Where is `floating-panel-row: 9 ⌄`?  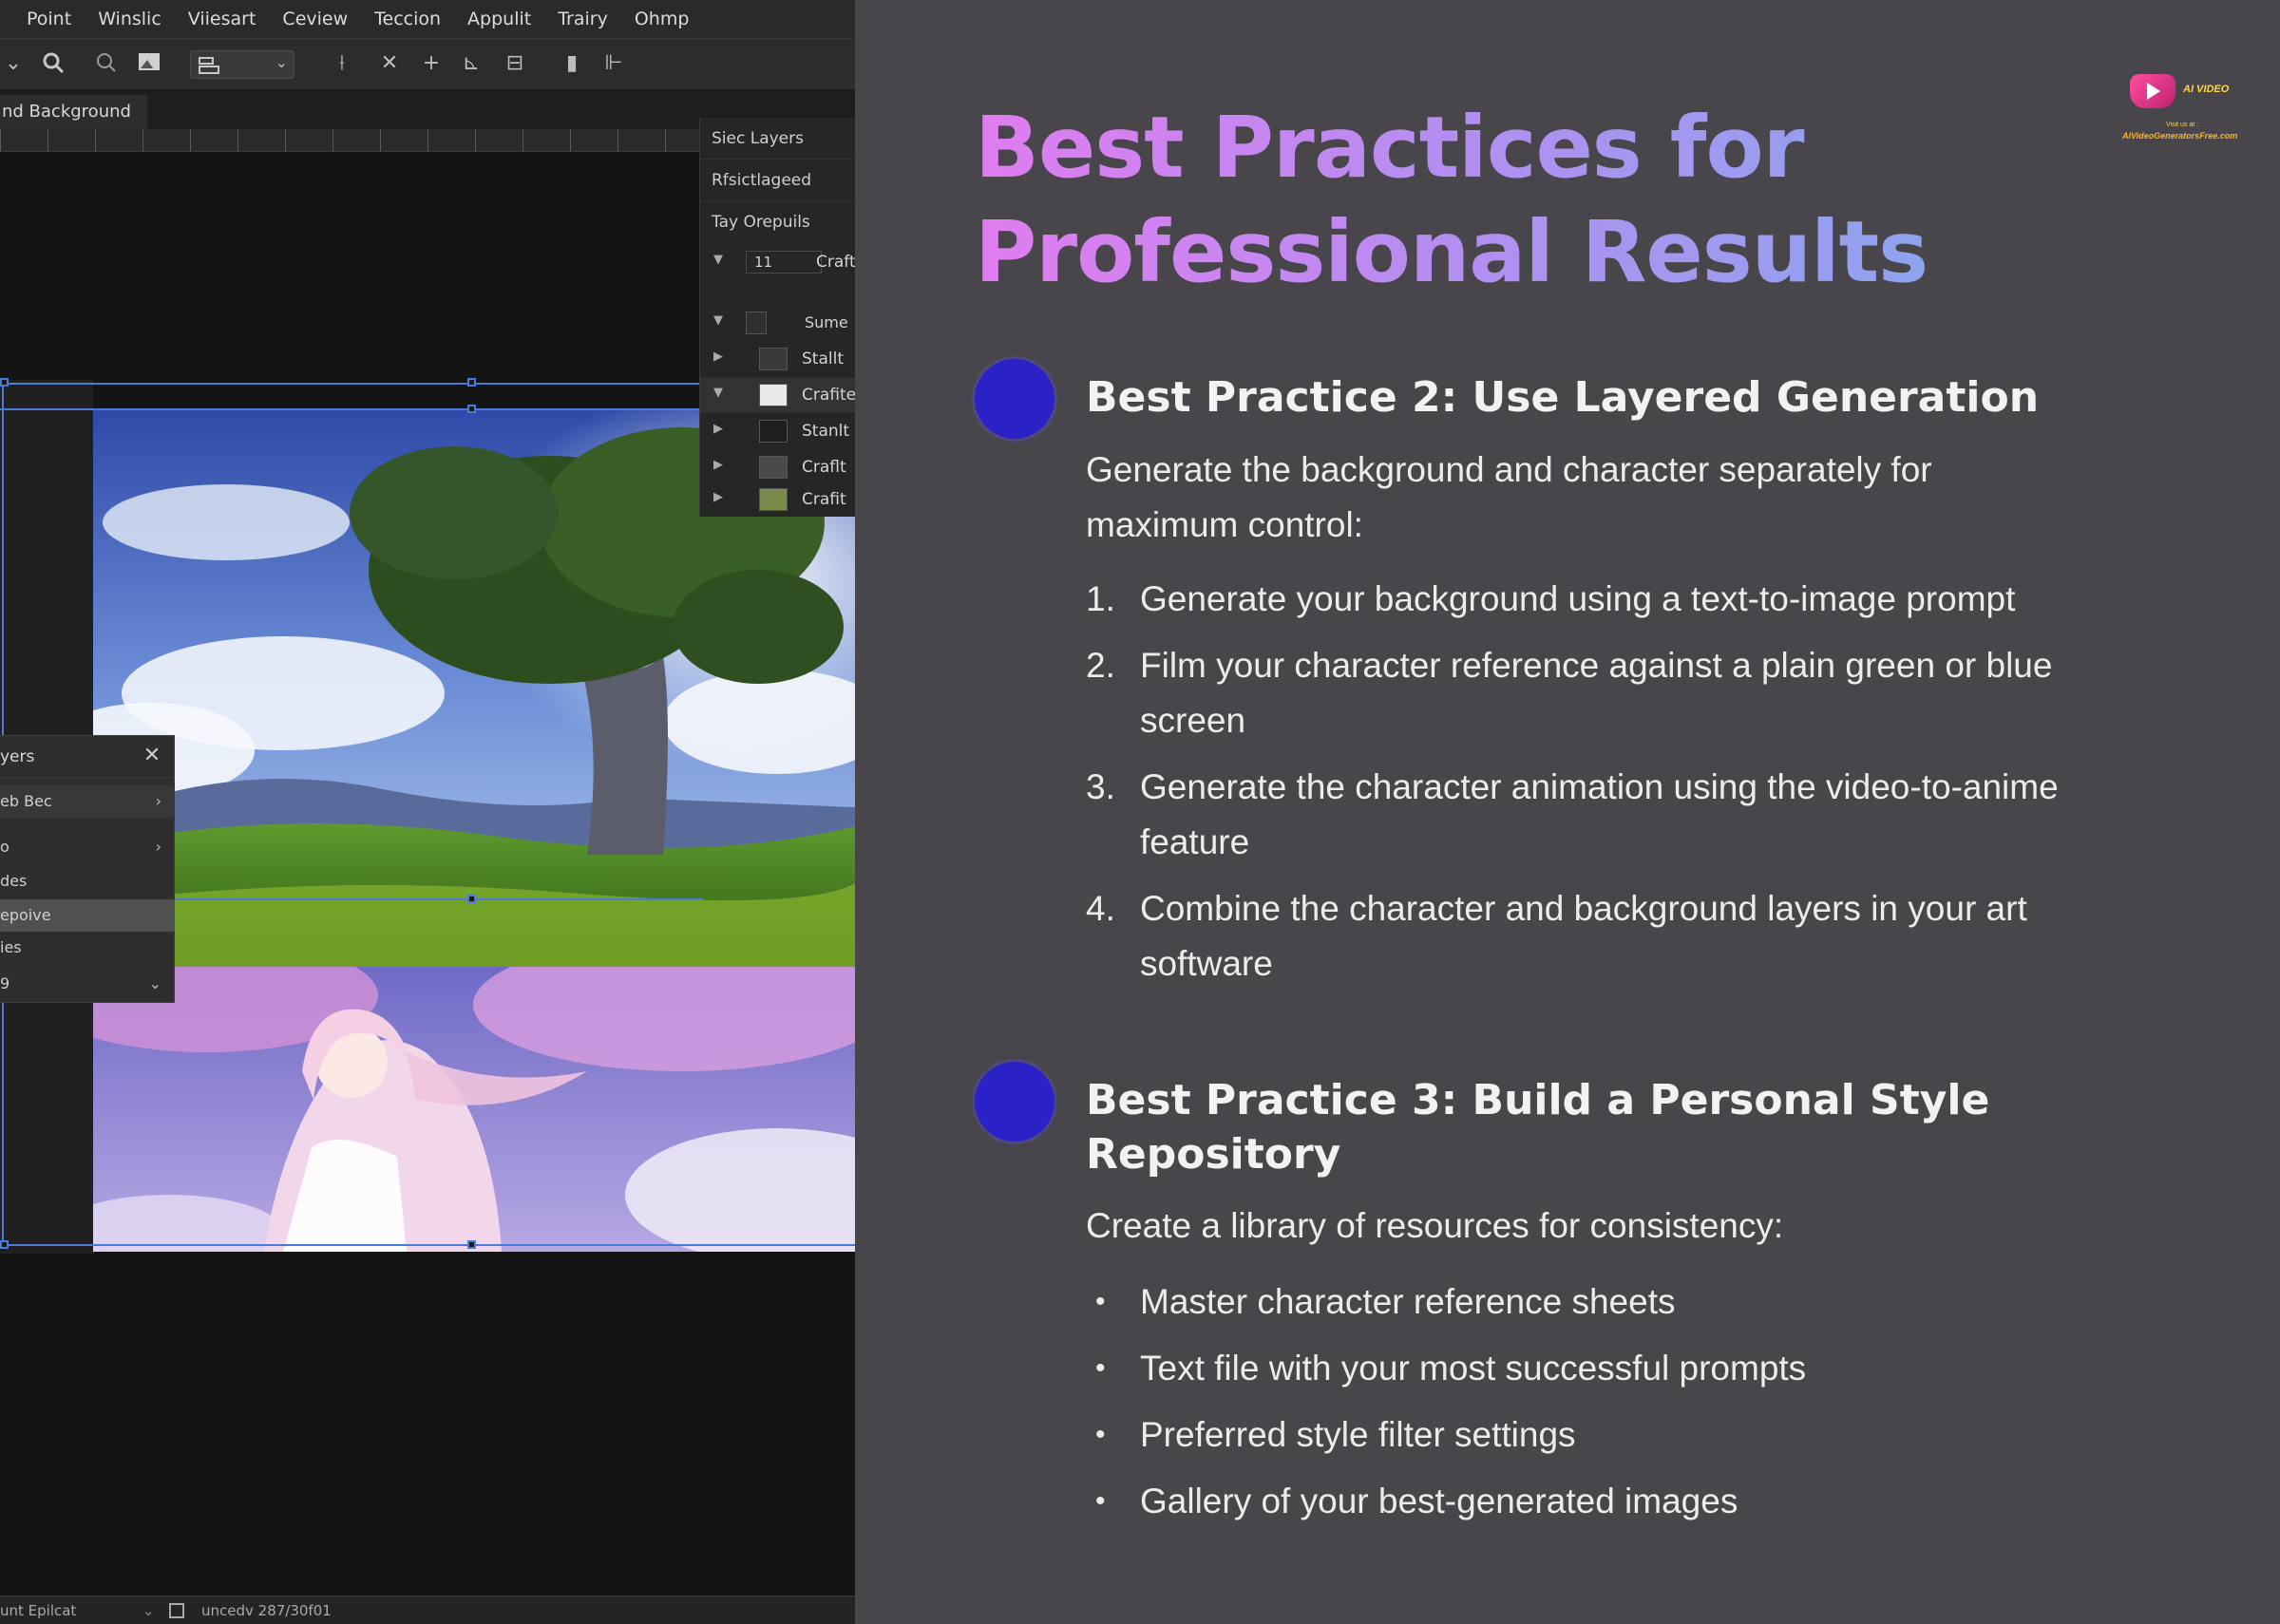 floating-panel-row: 9 ⌄ is located at coordinates (87, 984).